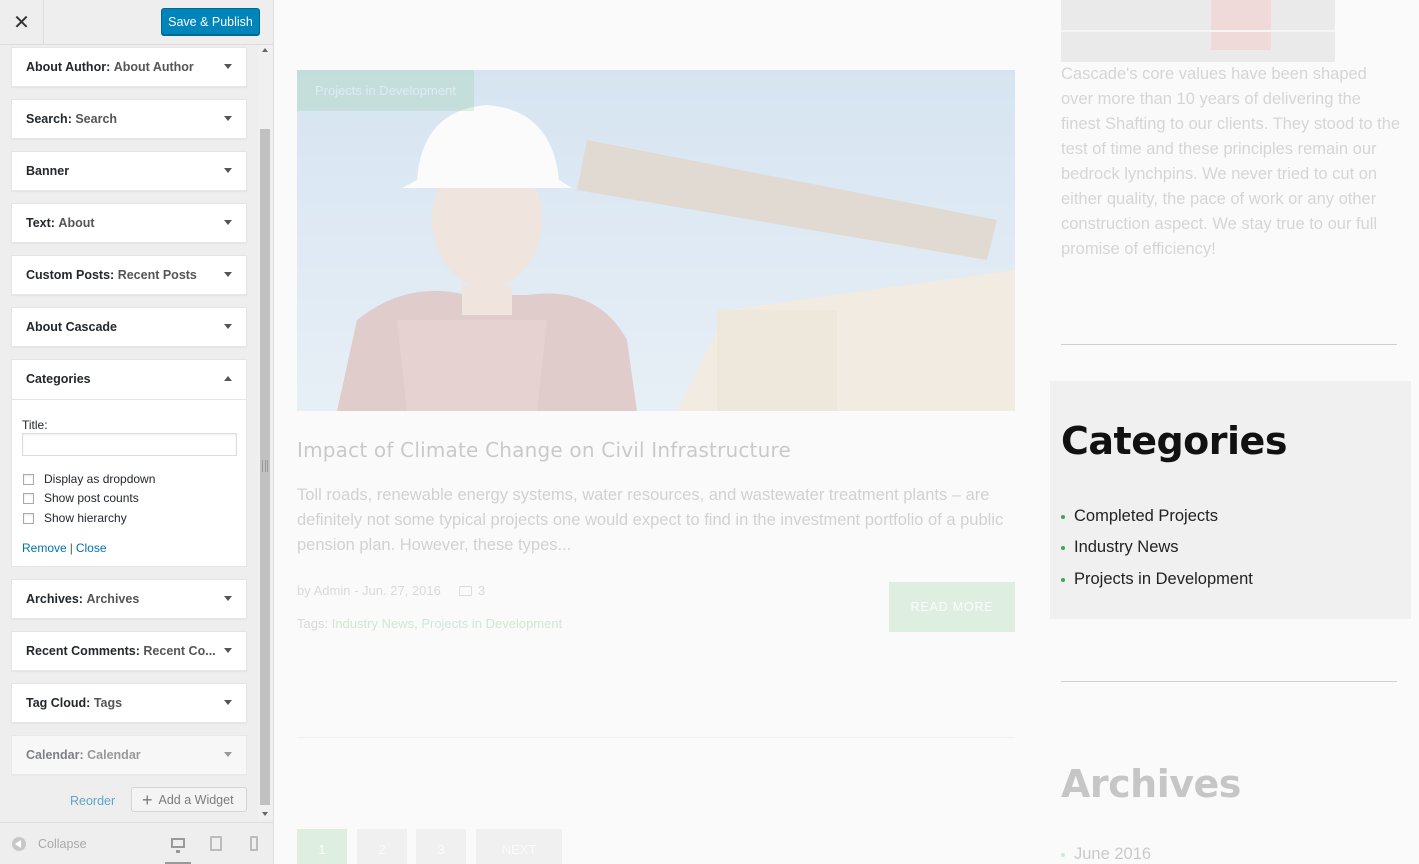  What do you see at coordinates (136, 843) in the screenshot?
I see `customizer-footer: Collapse` at bounding box center [136, 843].